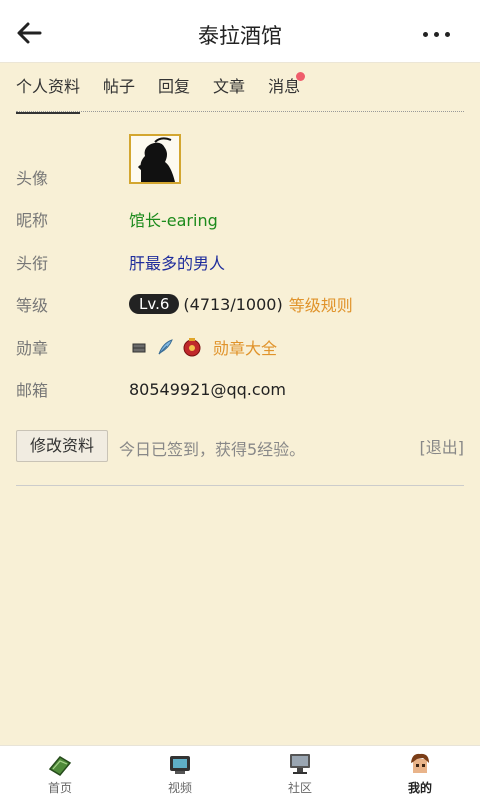 This screenshot has height=800, width=480. What do you see at coordinates (59, 787) in the screenshot?
I see `nav-home-label: 首页` at bounding box center [59, 787].